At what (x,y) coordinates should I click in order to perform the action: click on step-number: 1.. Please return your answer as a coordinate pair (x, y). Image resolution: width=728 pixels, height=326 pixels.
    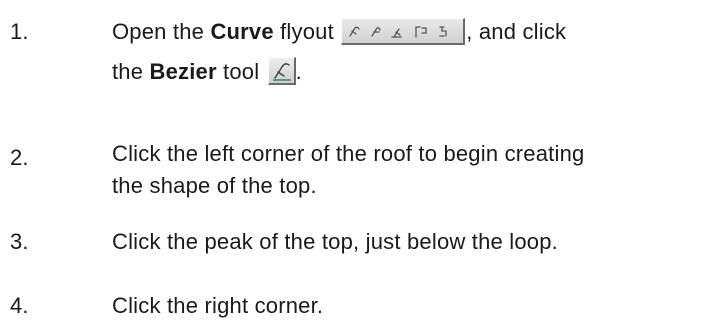
    Looking at the image, I should click on (19, 31).